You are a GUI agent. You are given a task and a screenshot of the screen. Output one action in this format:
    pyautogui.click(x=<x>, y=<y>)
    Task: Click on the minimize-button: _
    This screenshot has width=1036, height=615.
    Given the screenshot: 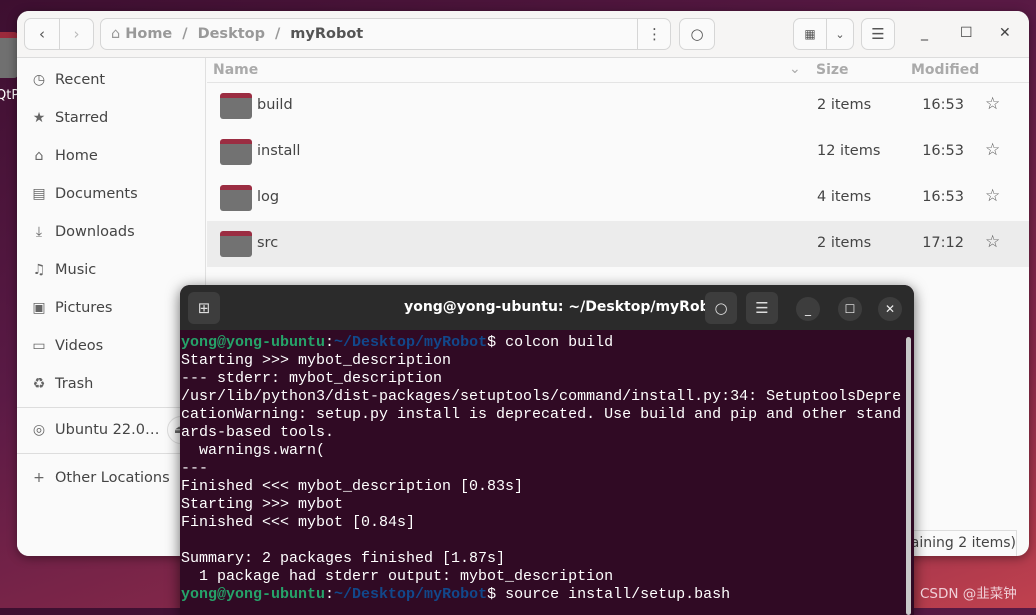 What is the action you would take?
    pyautogui.click(x=924, y=33)
    